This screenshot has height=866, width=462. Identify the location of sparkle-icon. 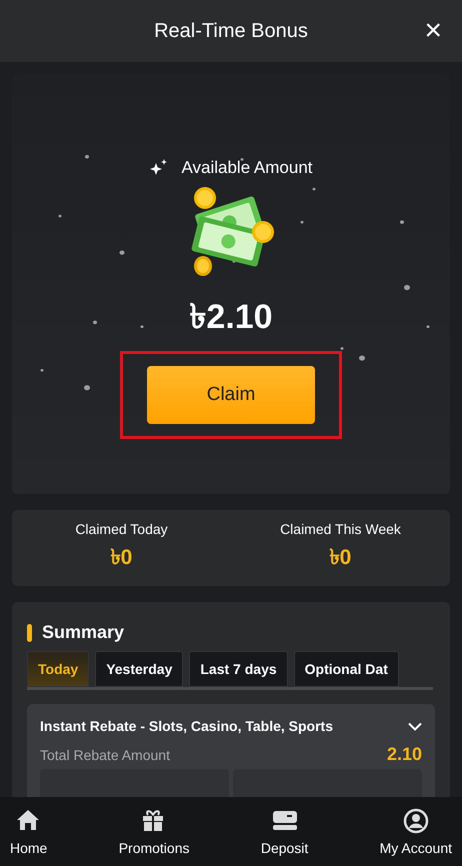
(159, 168).